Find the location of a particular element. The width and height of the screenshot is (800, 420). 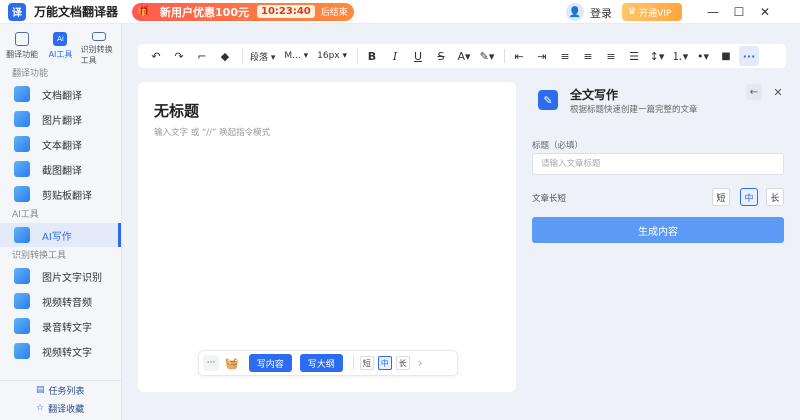

maximize-button: ☐ is located at coordinates (739, 12).